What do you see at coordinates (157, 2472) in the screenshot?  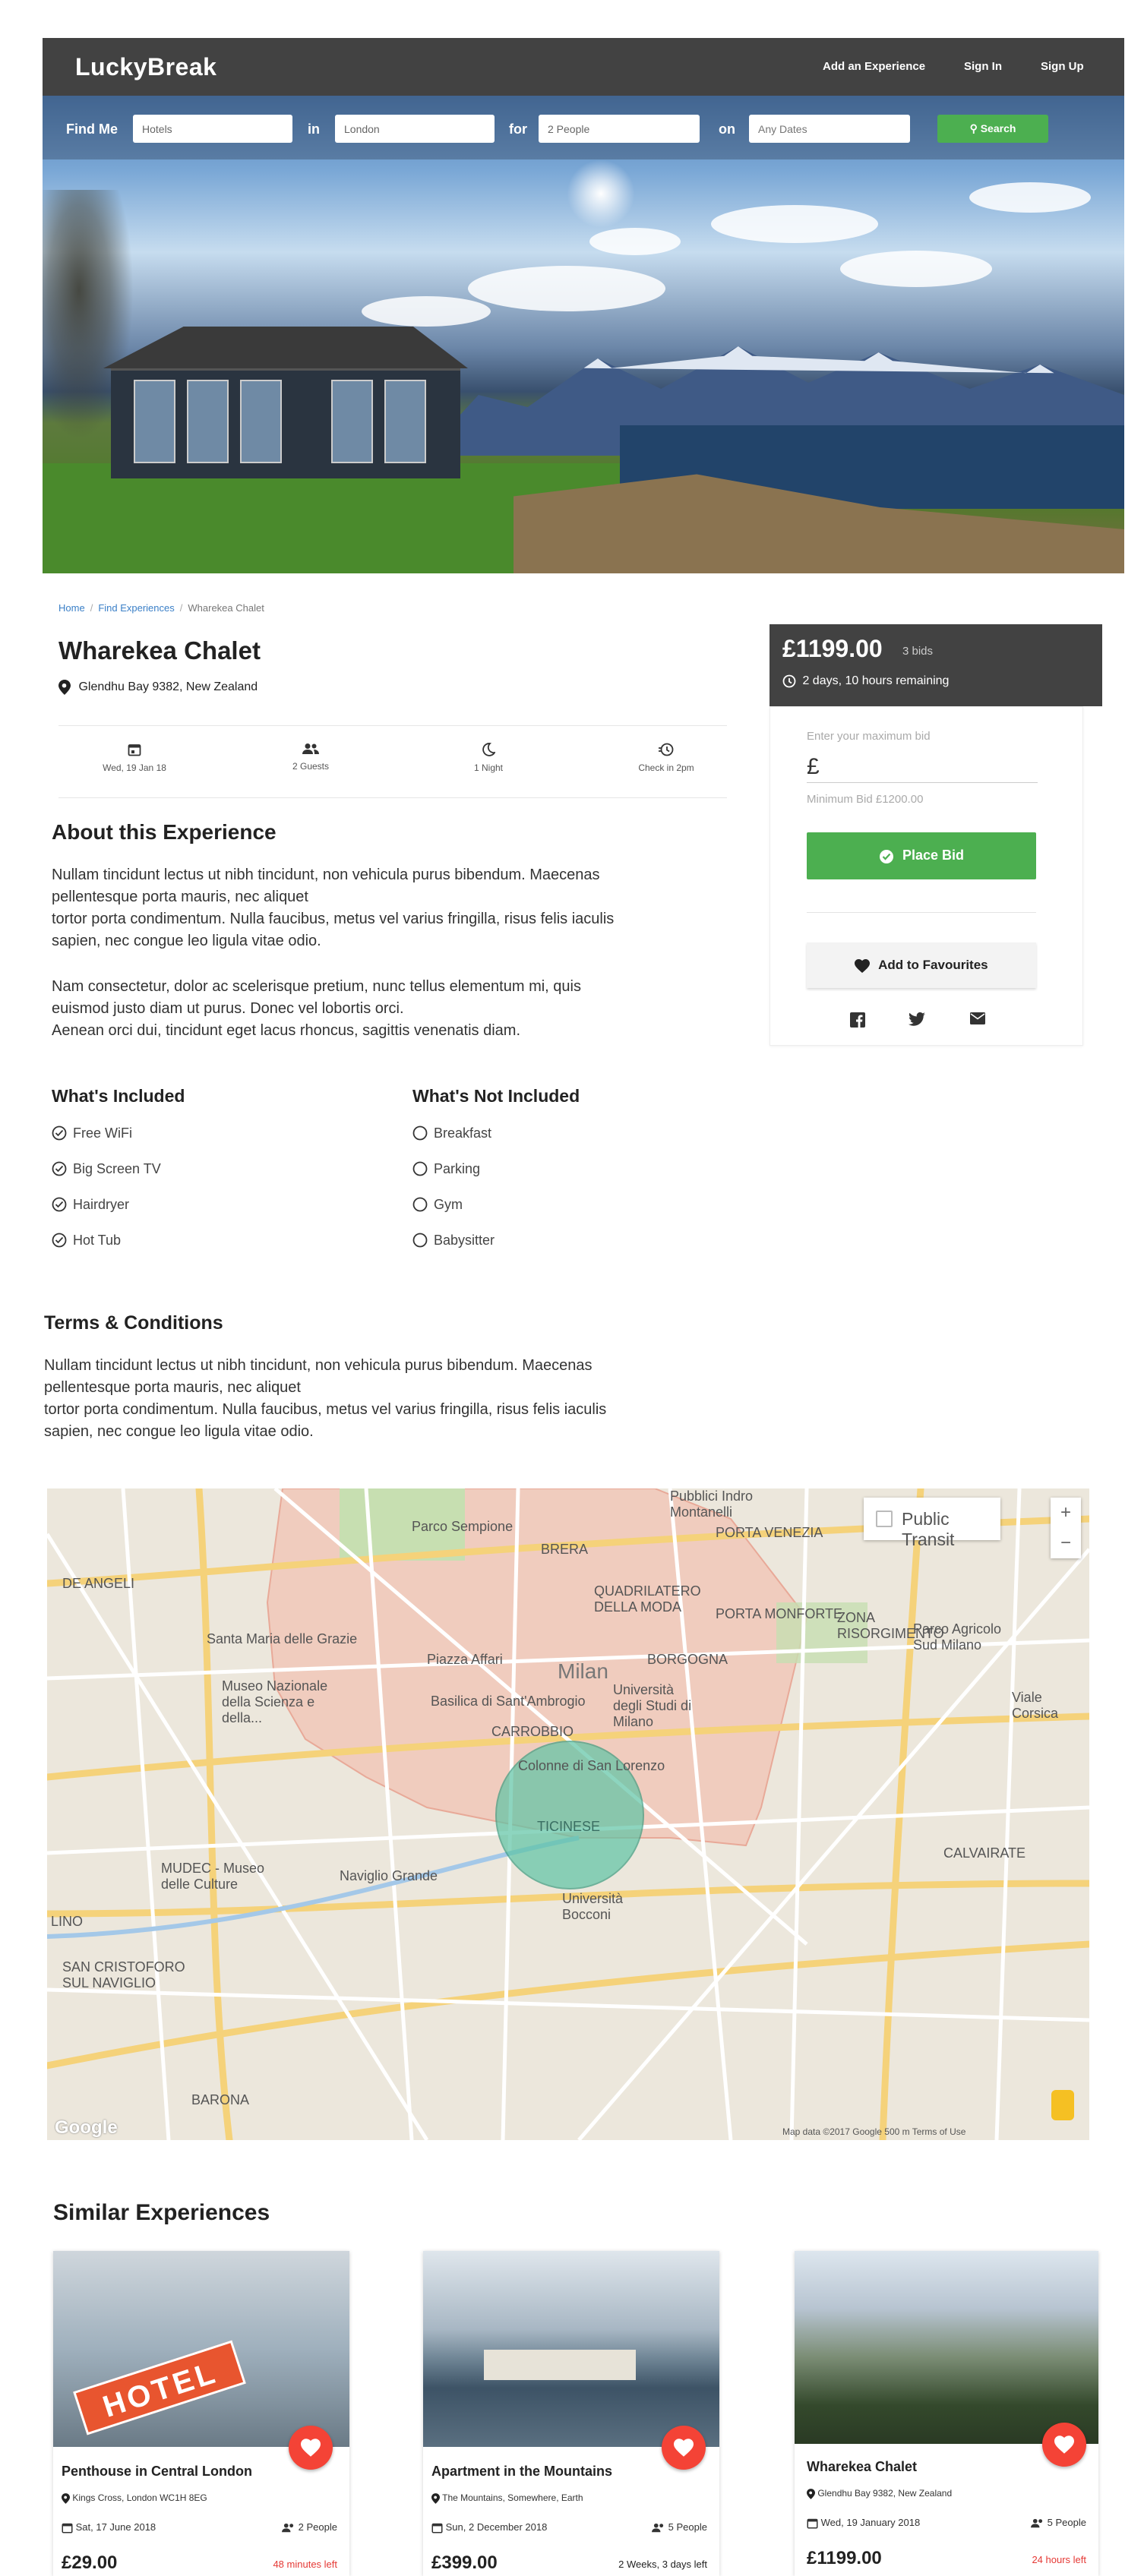 I see `card-title: Penthouse in Central London` at bounding box center [157, 2472].